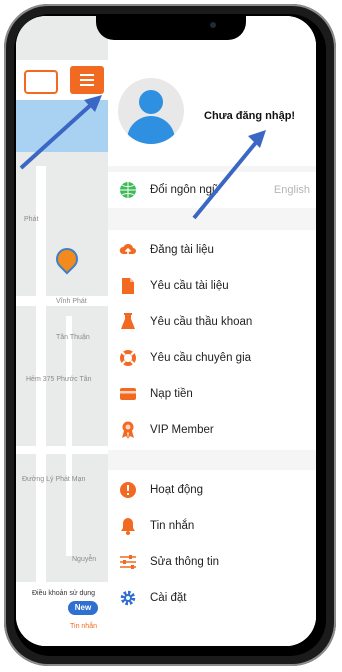 Image resolution: width=342 pixels, height=672 pixels. What do you see at coordinates (212, 394) in the screenshot?
I see `menu-item-topup: Nạp tiền` at bounding box center [212, 394].